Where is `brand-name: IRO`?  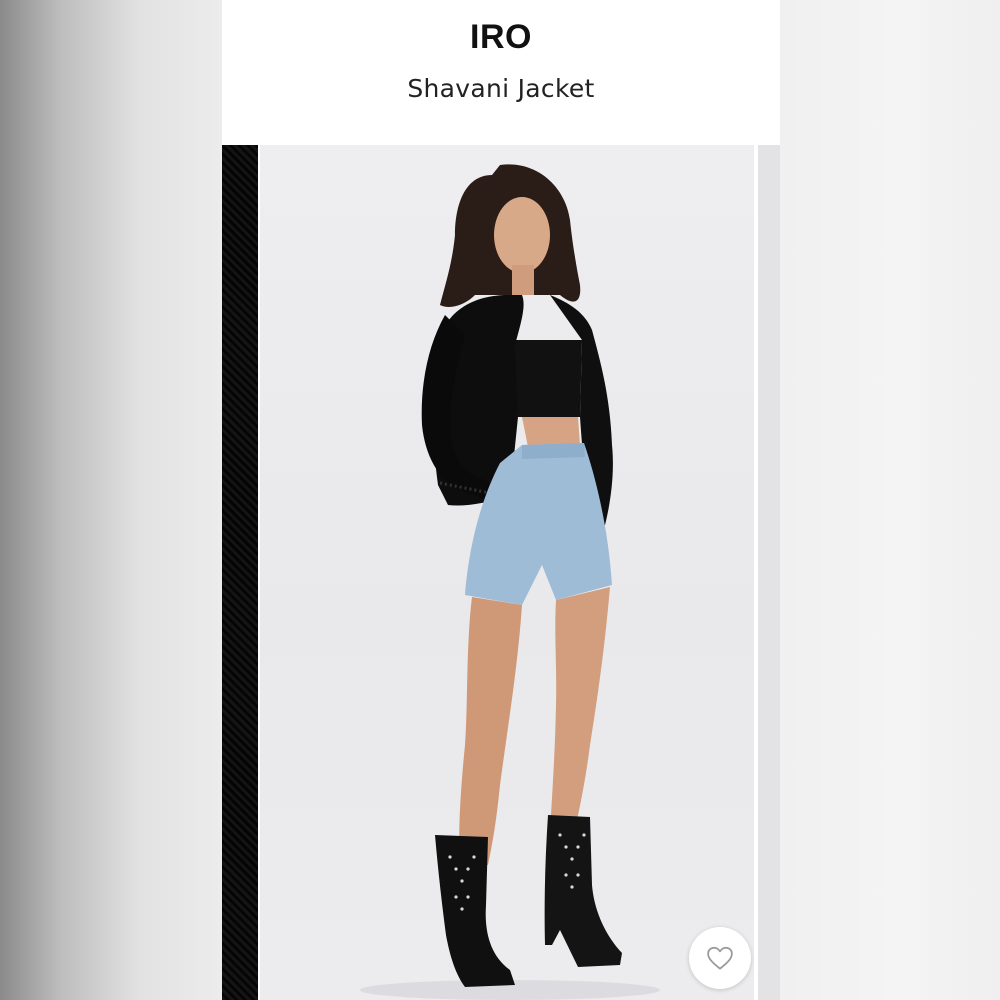 brand-name: IRO is located at coordinates (501, 37).